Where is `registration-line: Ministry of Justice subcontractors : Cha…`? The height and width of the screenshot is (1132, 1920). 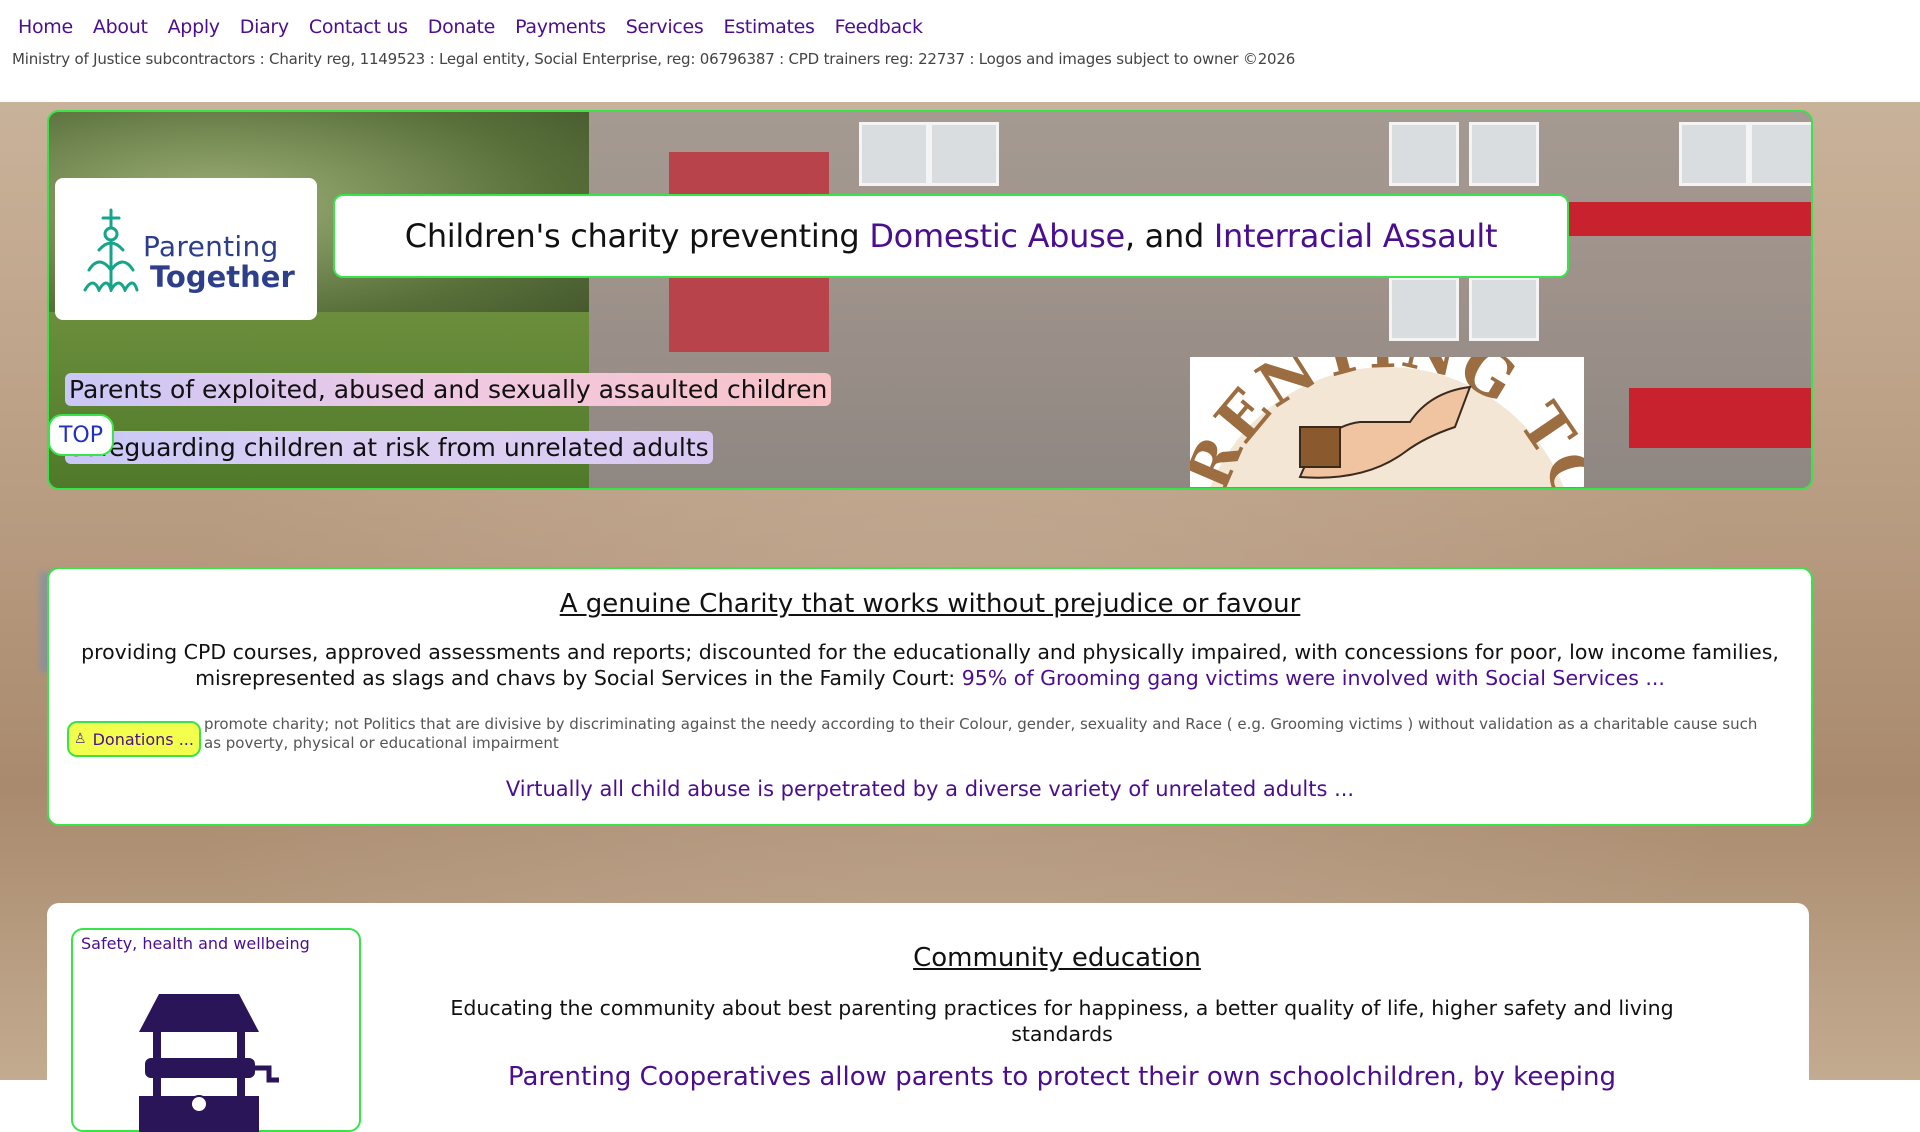 registration-line: Ministry of Justice subcontractors : Cha… is located at coordinates (654, 59).